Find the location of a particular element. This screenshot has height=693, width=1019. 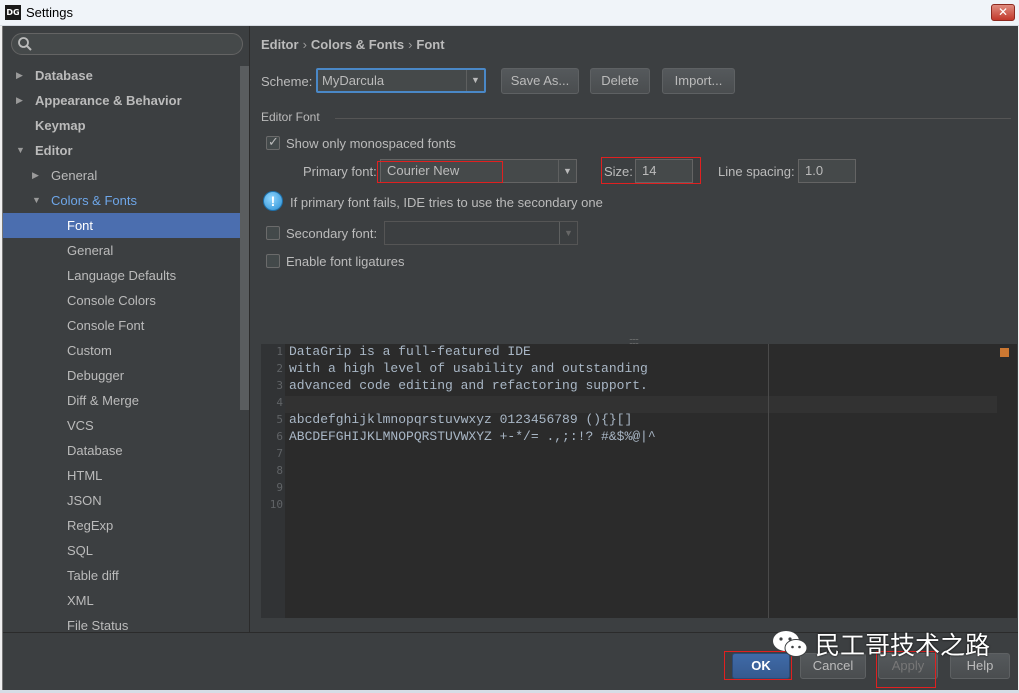

sidebar-item-diff-merge: Diff & Merge is located at coordinates (121, 400).